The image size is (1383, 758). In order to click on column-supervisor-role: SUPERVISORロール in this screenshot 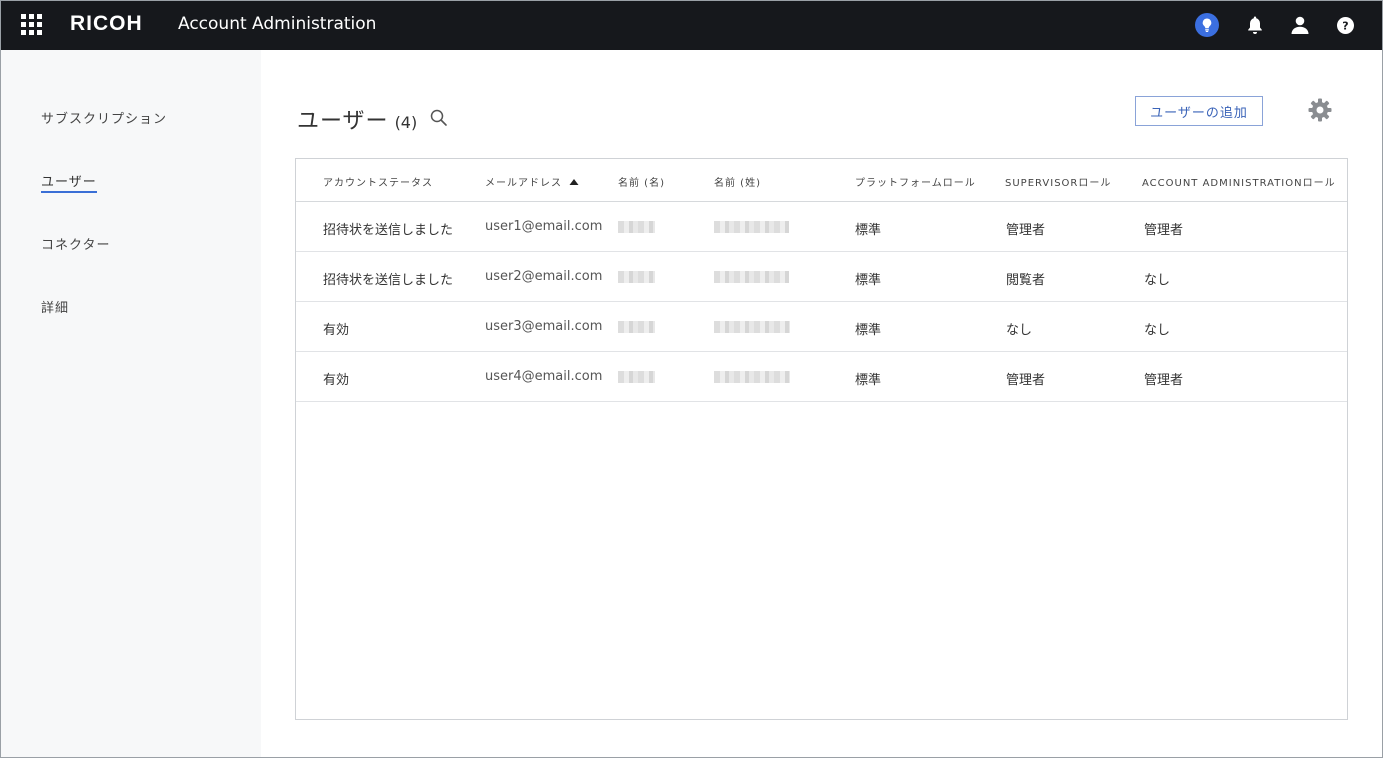, I will do `click(1058, 181)`.